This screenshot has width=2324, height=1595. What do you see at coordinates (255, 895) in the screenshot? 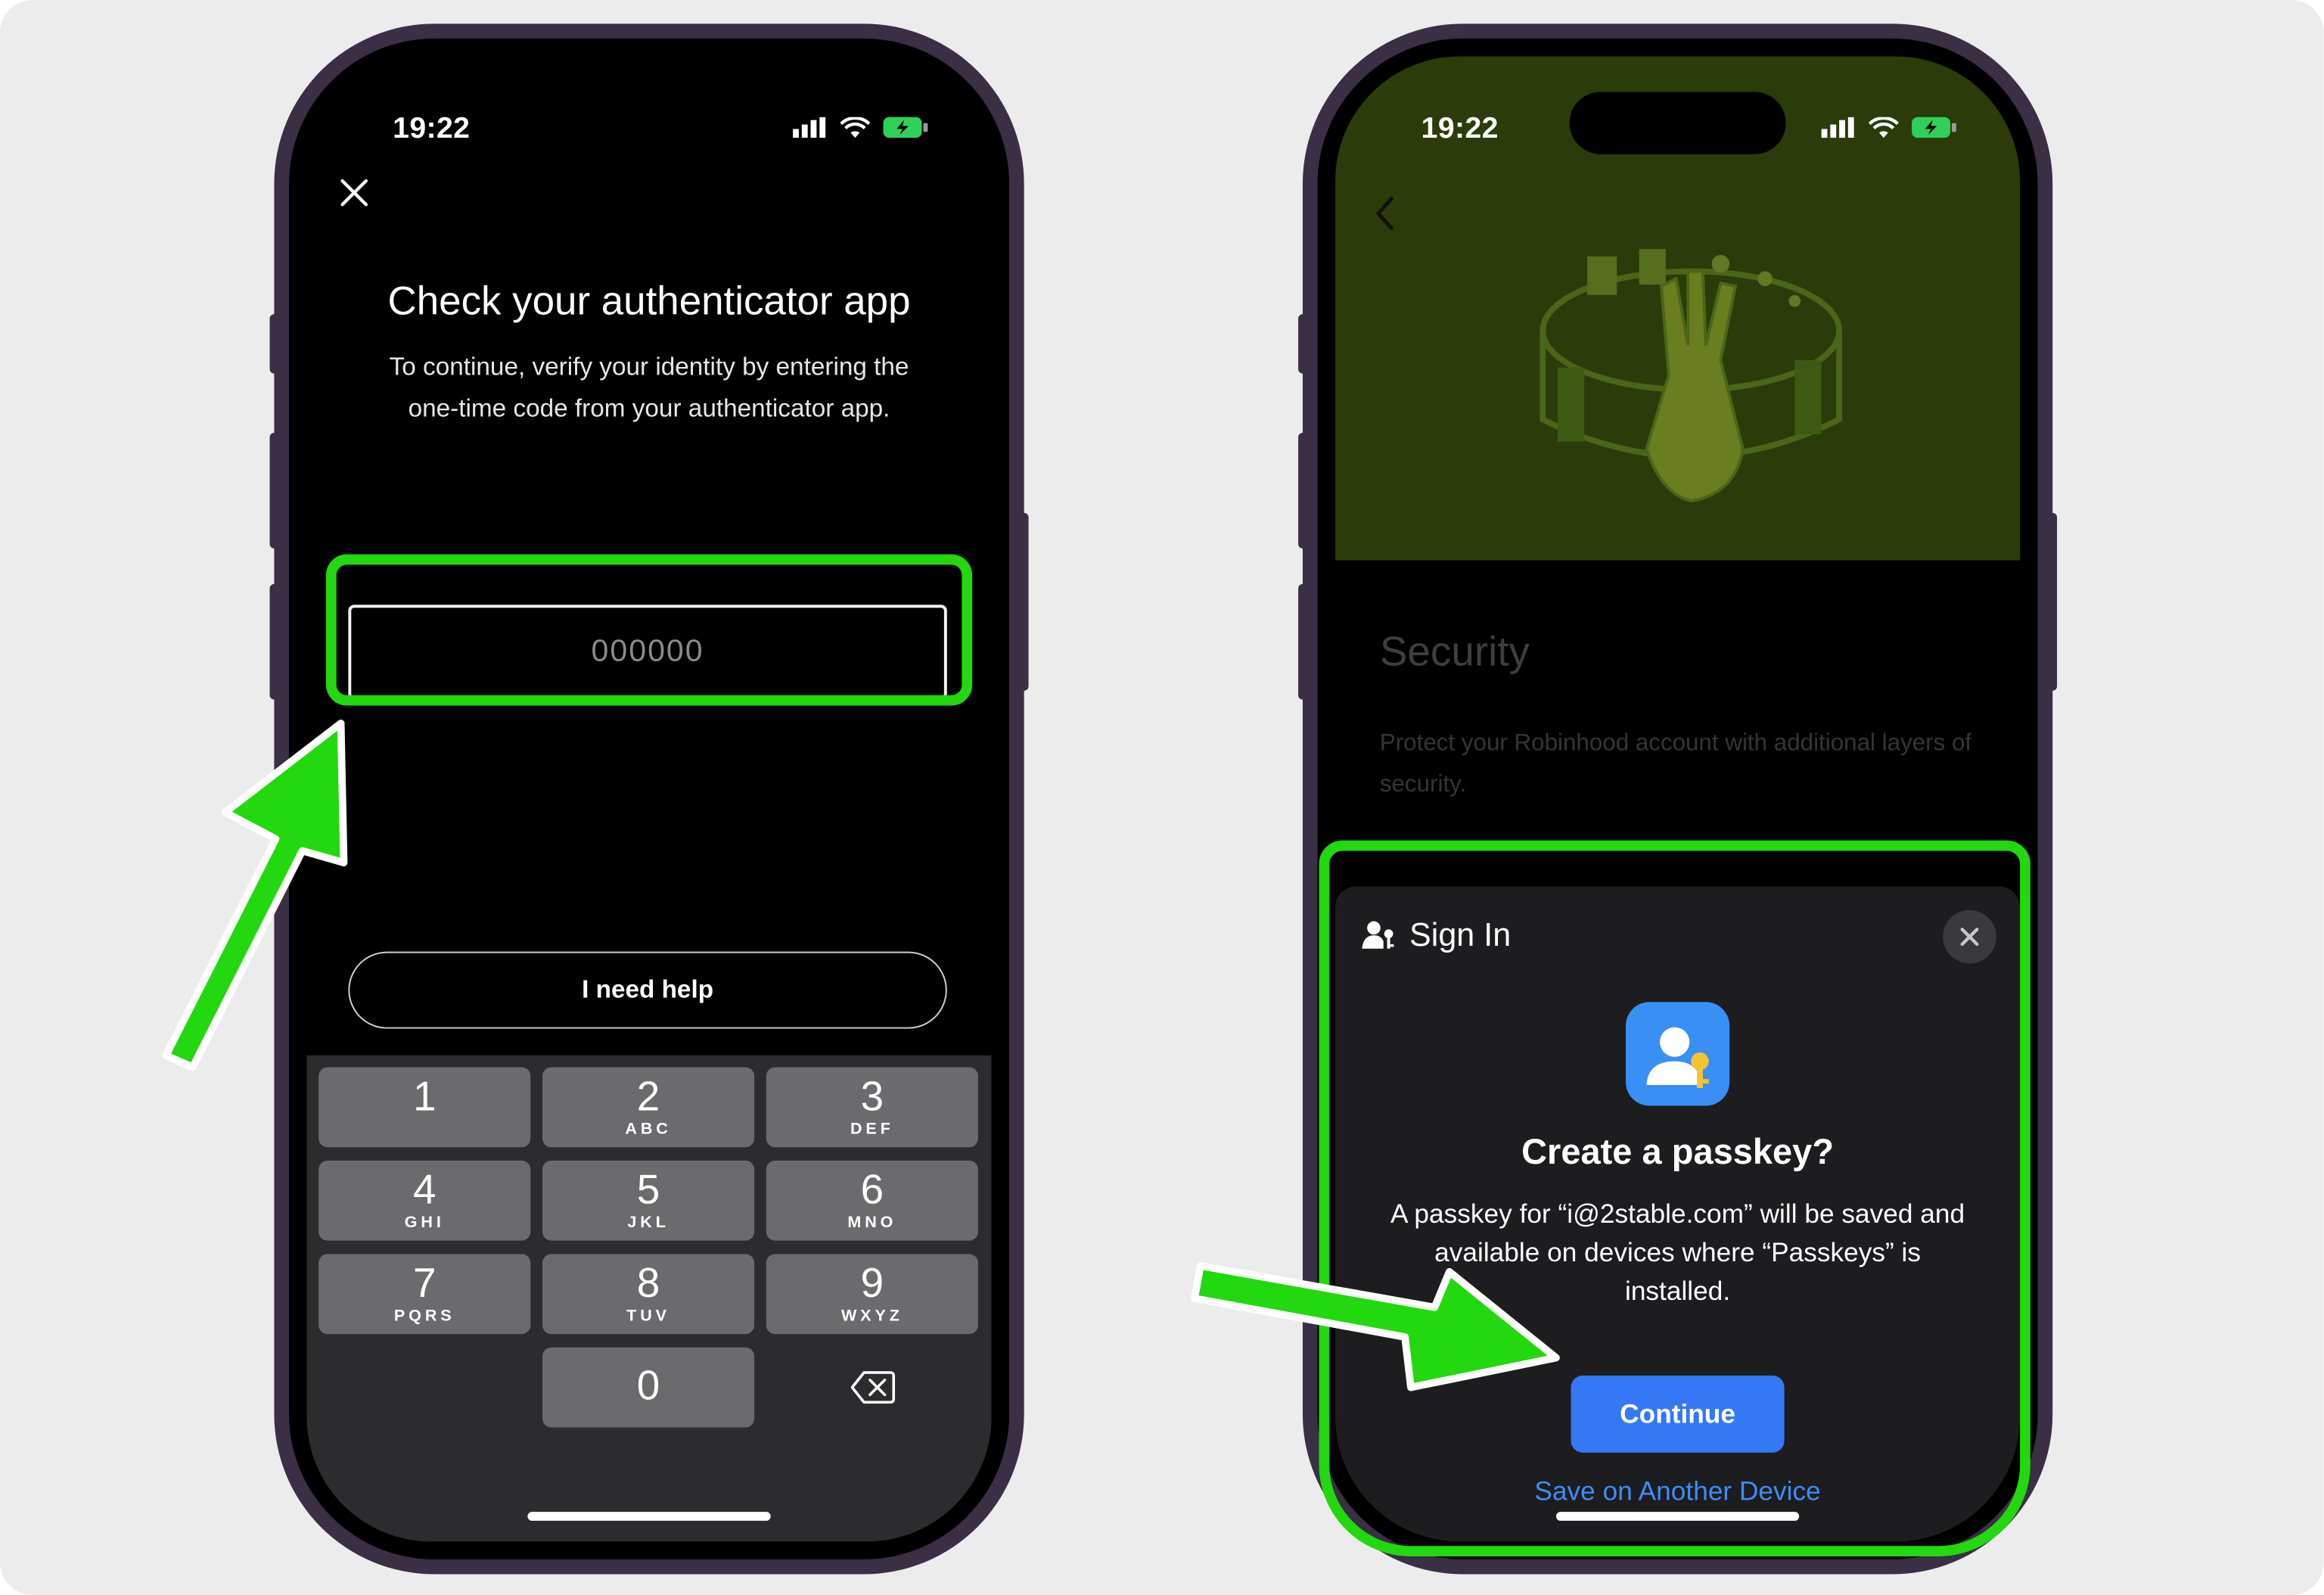
I see `arrow-to-code-input` at bounding box center [255, 895].